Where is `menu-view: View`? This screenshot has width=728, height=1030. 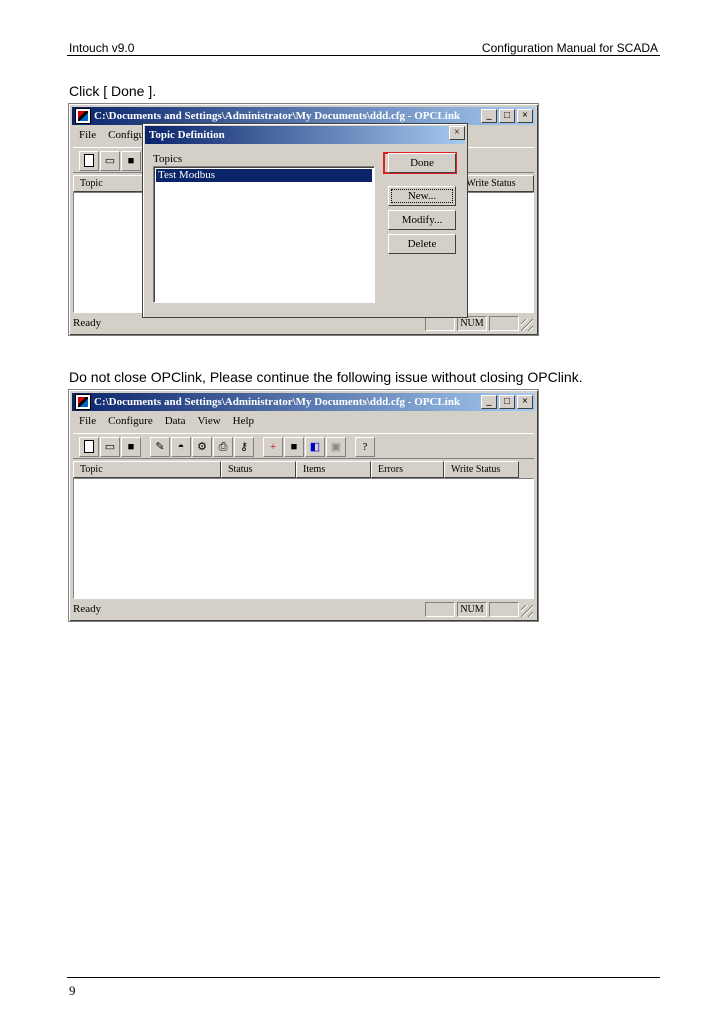 menu-view: View is located at coordinates (209, 422).